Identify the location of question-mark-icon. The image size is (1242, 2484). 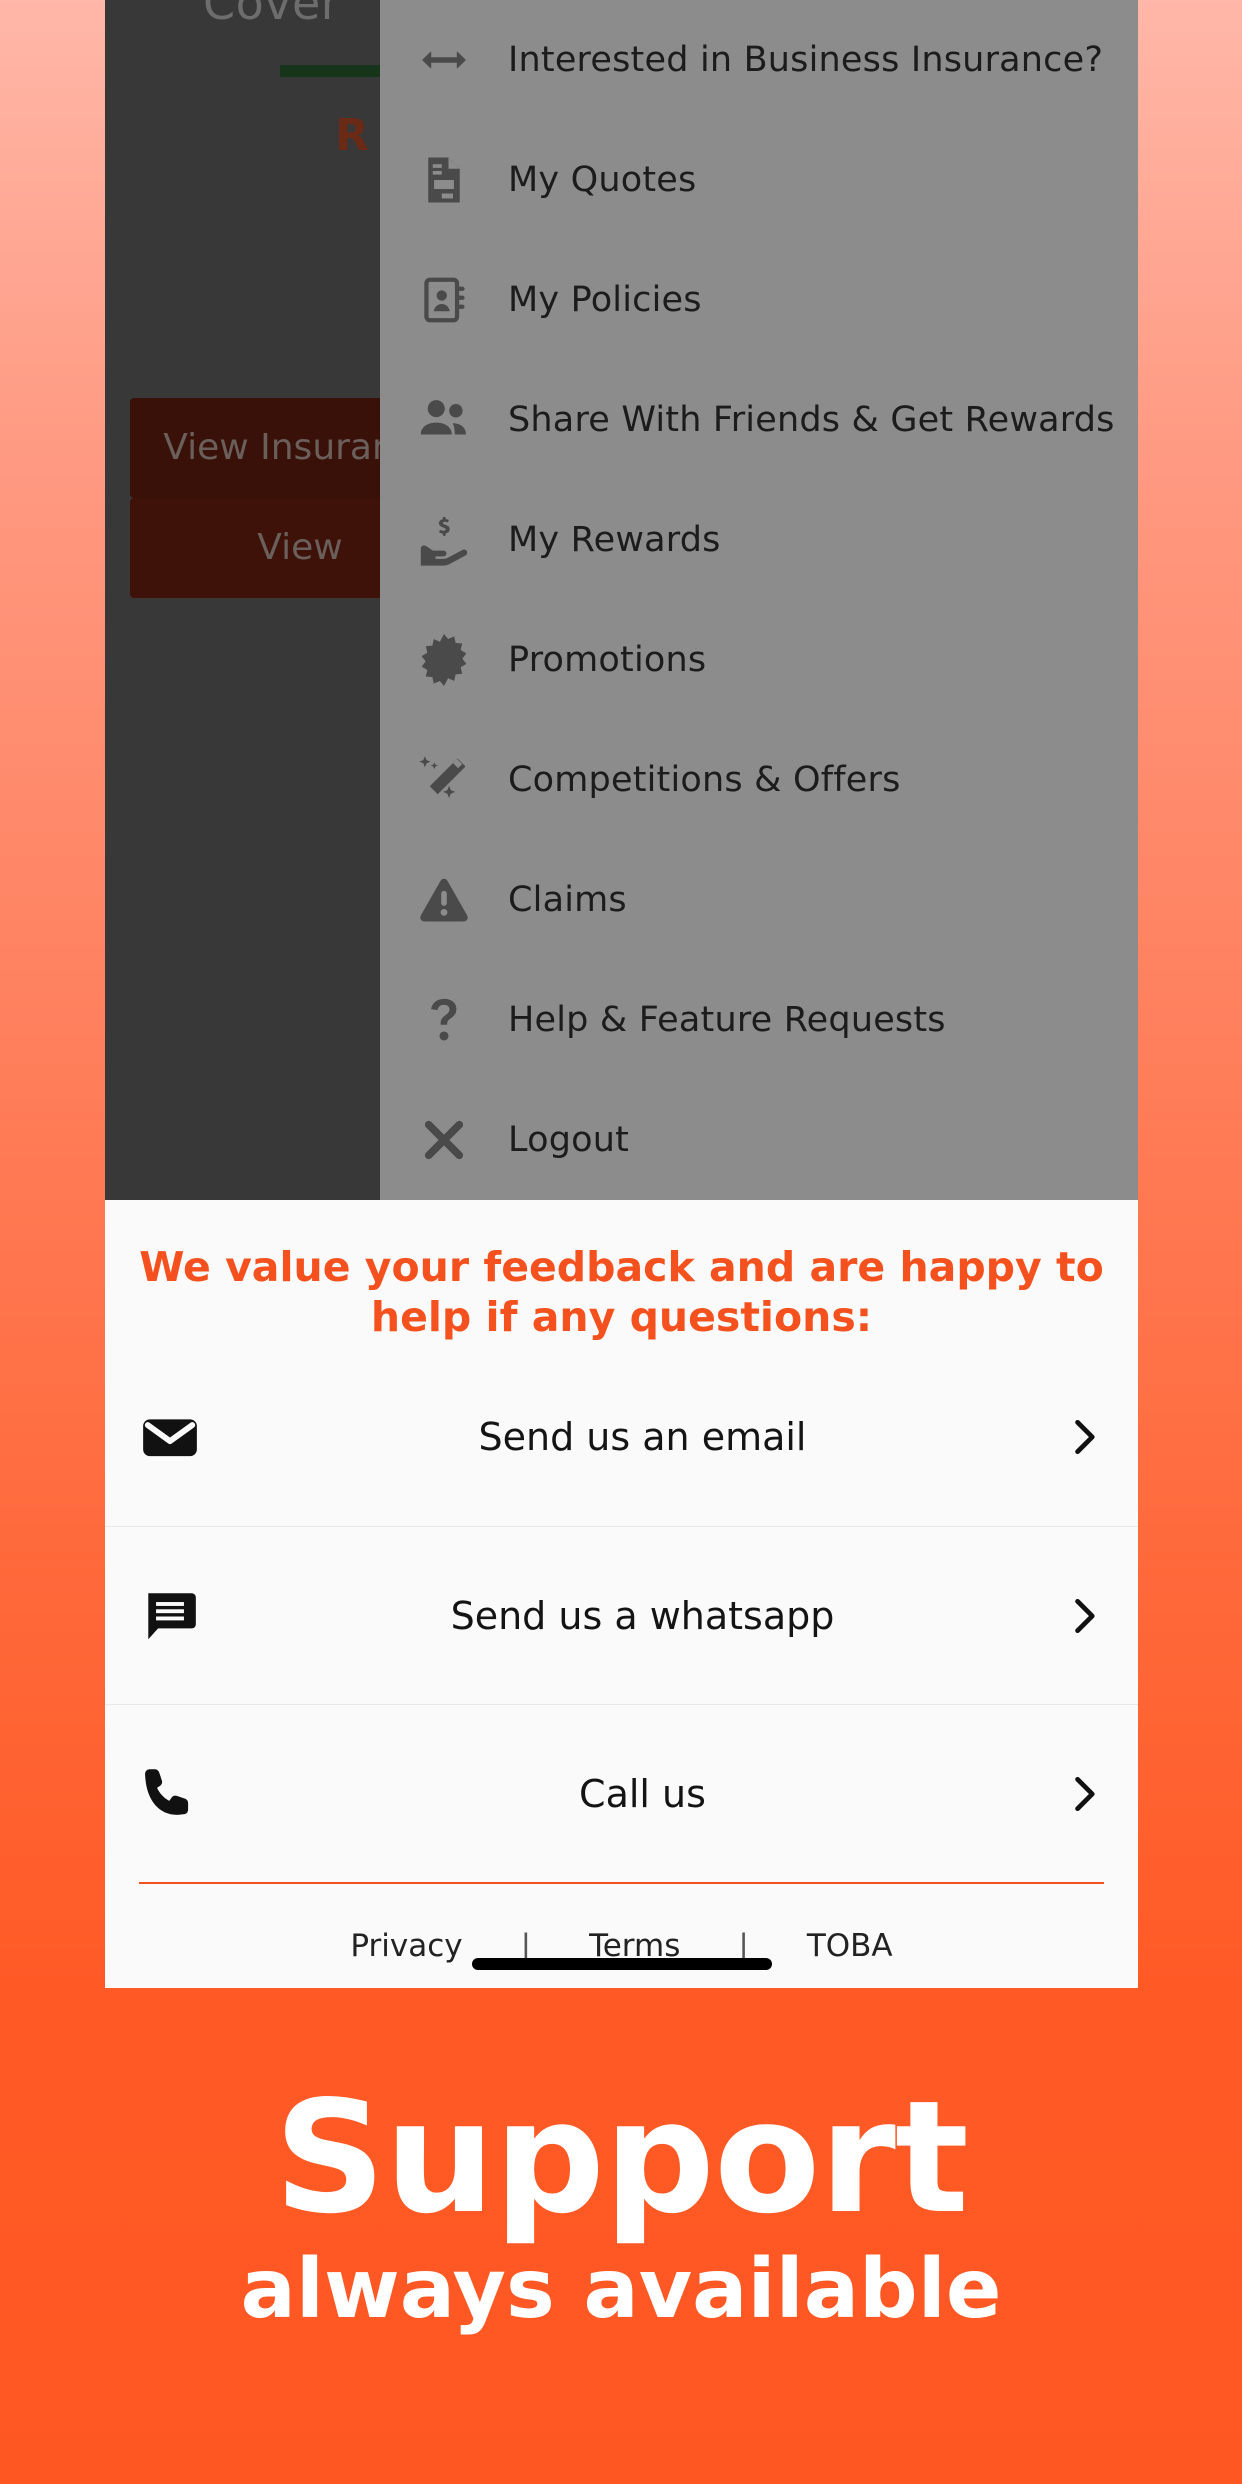
(444, 1020).